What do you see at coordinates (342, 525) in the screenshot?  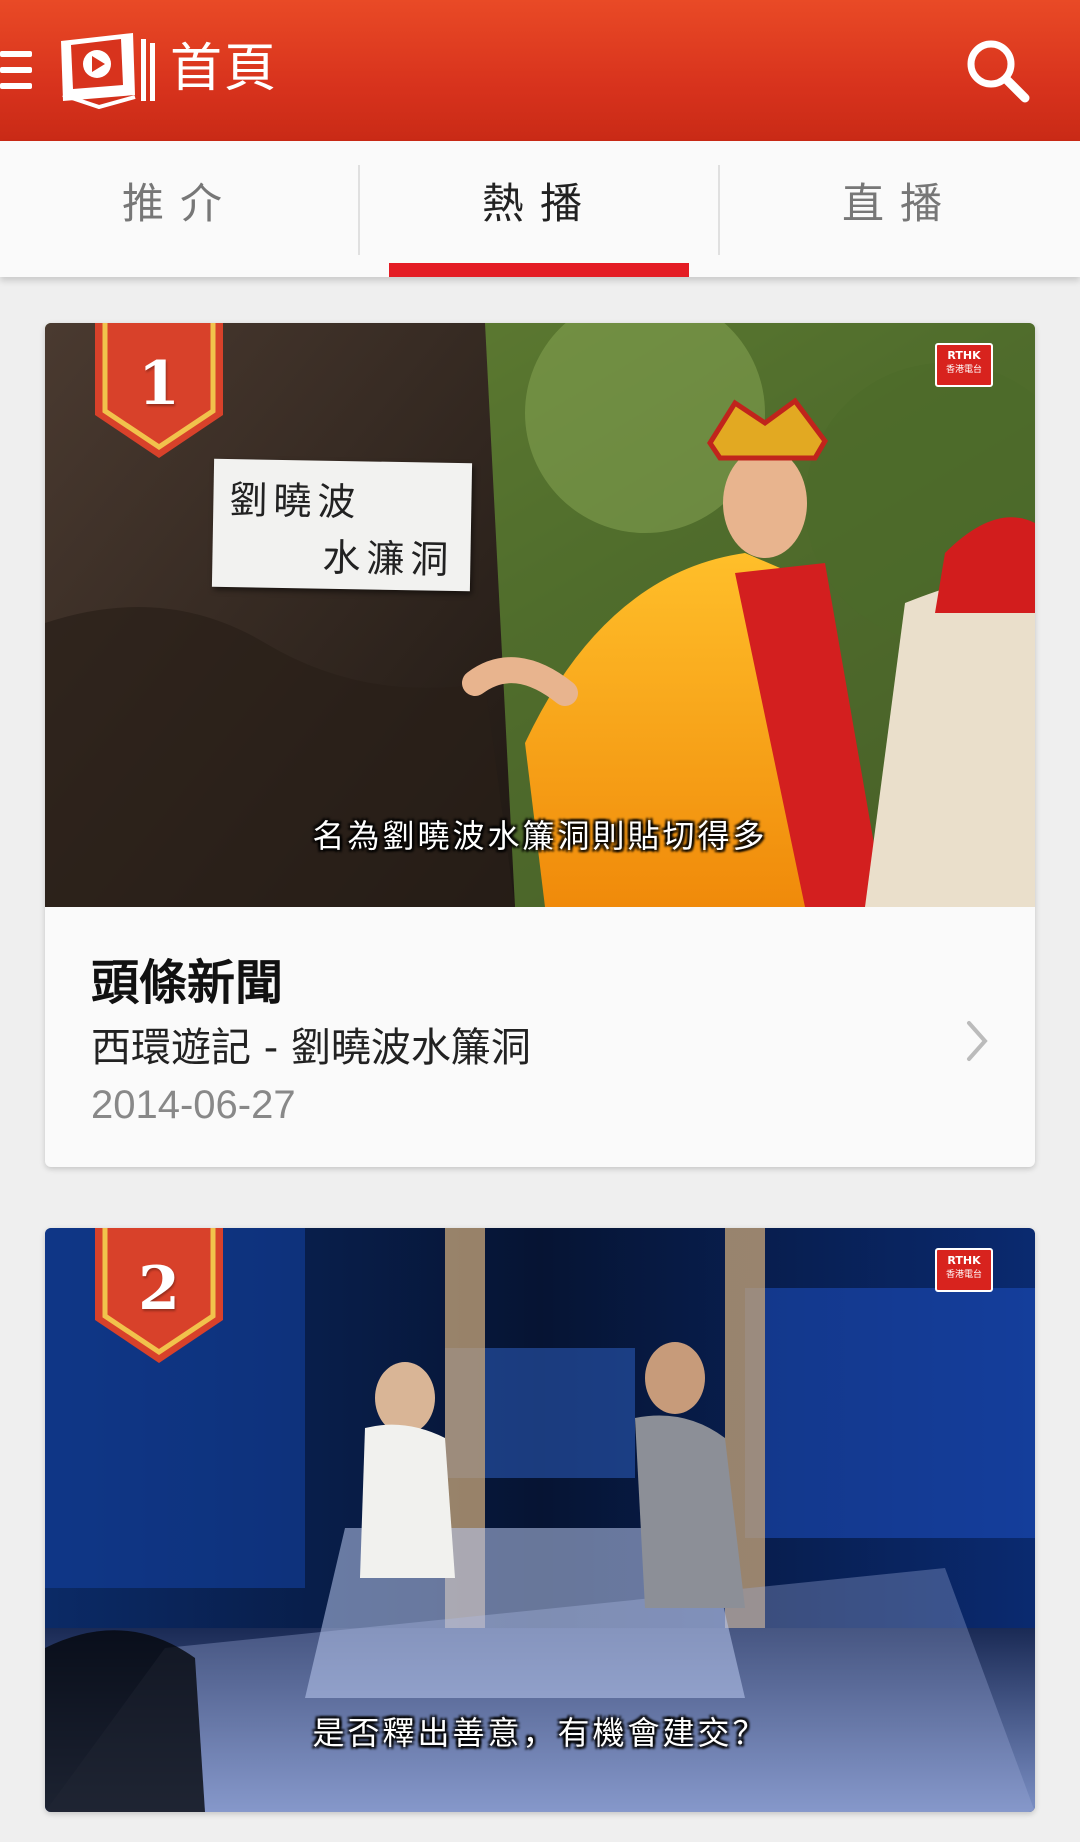 I see `thumbnail-sign: 劉曉波 水濂洞` at bounding box center [342, 525].